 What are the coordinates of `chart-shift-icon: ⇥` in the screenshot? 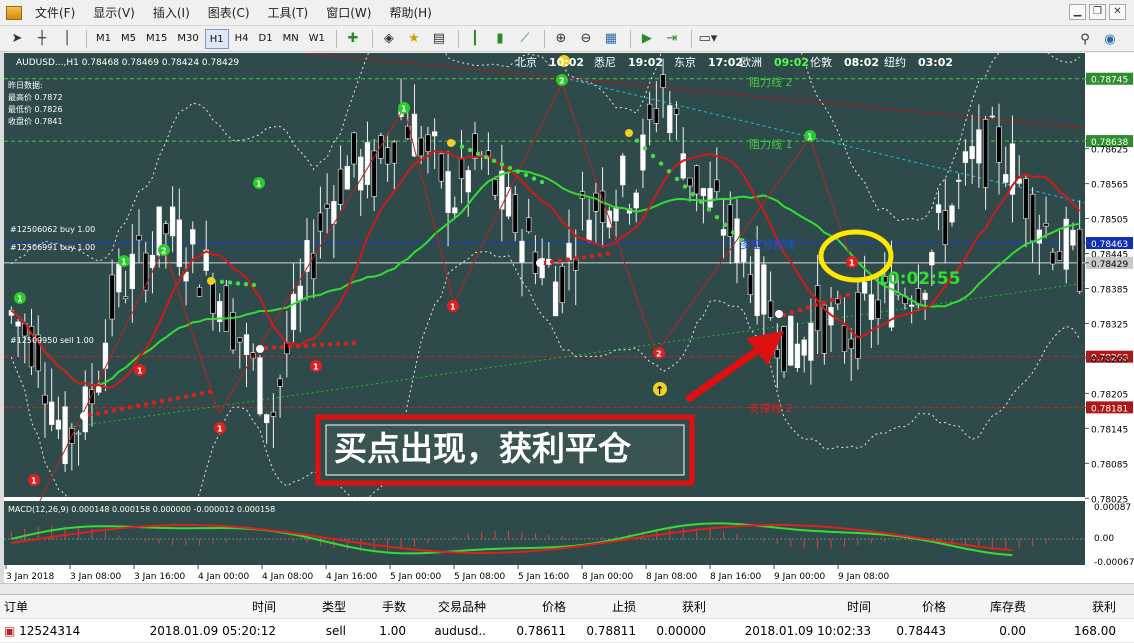 It's located at (672, 39).